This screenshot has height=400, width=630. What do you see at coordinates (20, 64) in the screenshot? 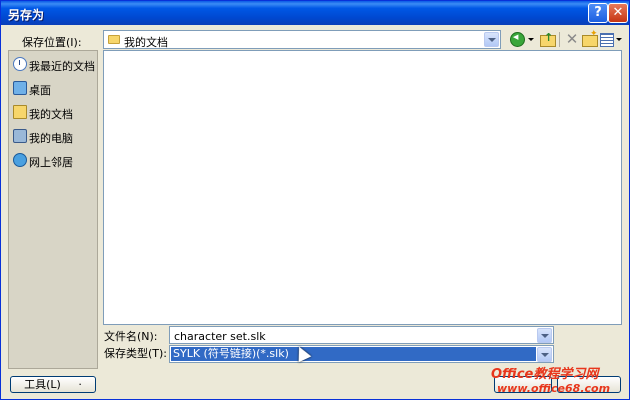
I see `recent-documents-icon` at bounding box center [20, 64].